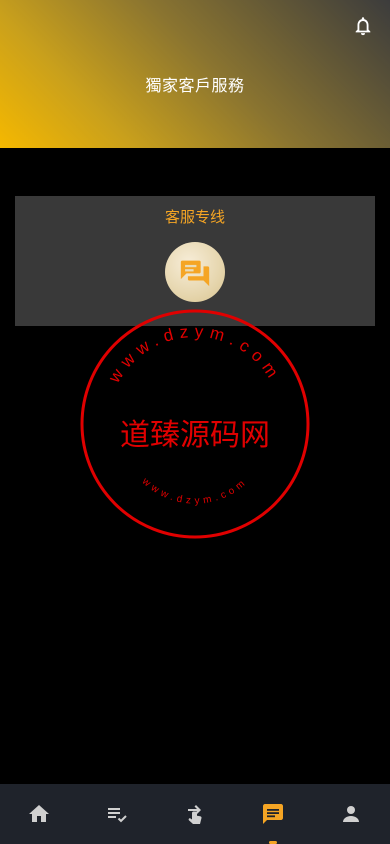 Image resolution: width=390 pixels, height=844 pixels. I want to click on svg-text: www.dzym.com, so click(194, 490).